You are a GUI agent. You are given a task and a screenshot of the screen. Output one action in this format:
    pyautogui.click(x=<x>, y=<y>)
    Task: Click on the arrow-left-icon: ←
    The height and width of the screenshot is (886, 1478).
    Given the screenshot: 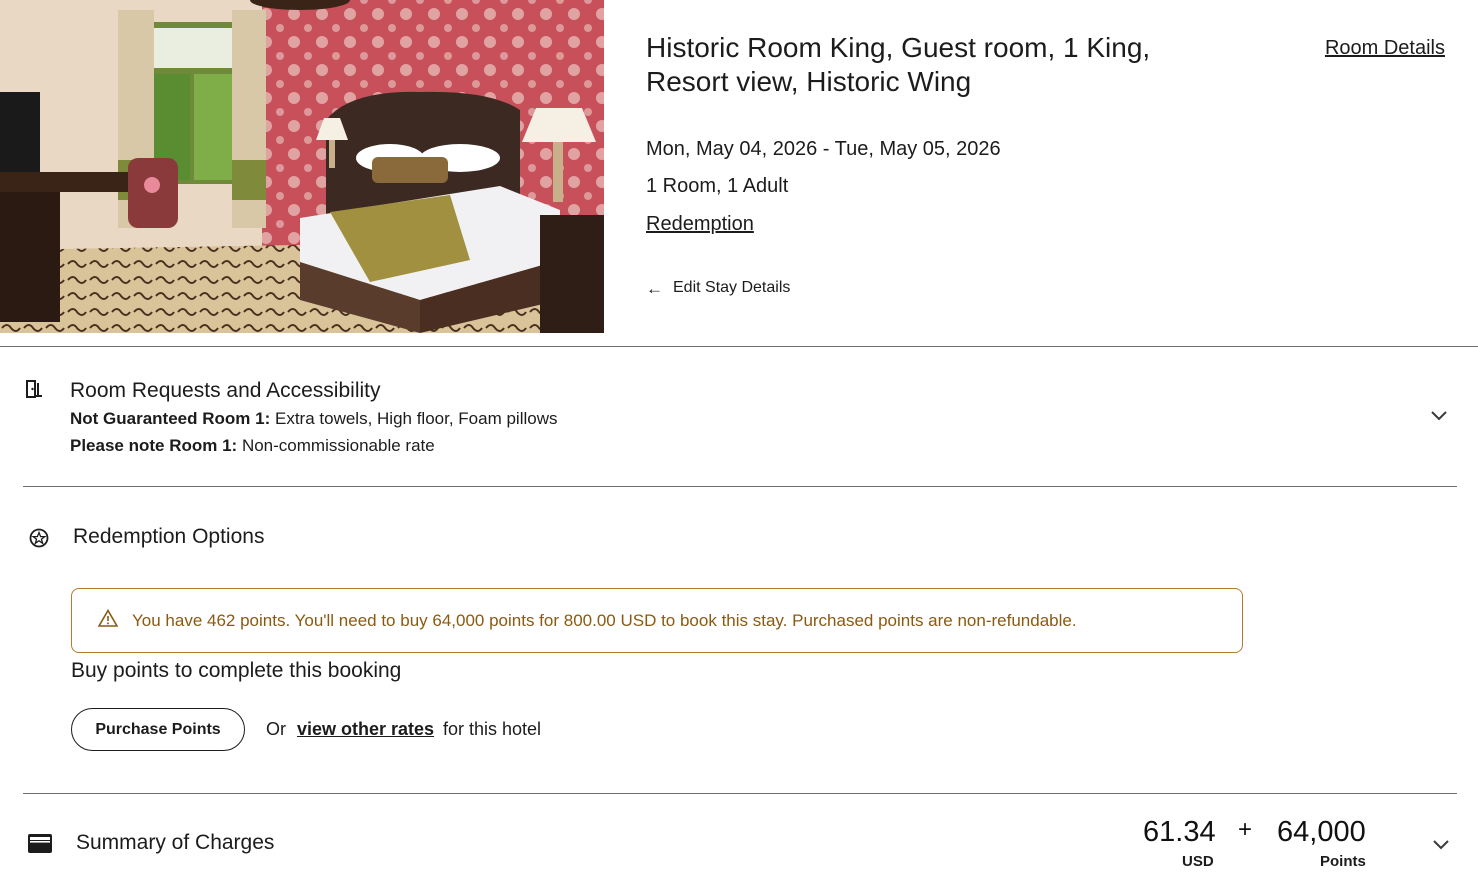 What is the action you would take?
    pyautogui.click(x=654, y=288)
    